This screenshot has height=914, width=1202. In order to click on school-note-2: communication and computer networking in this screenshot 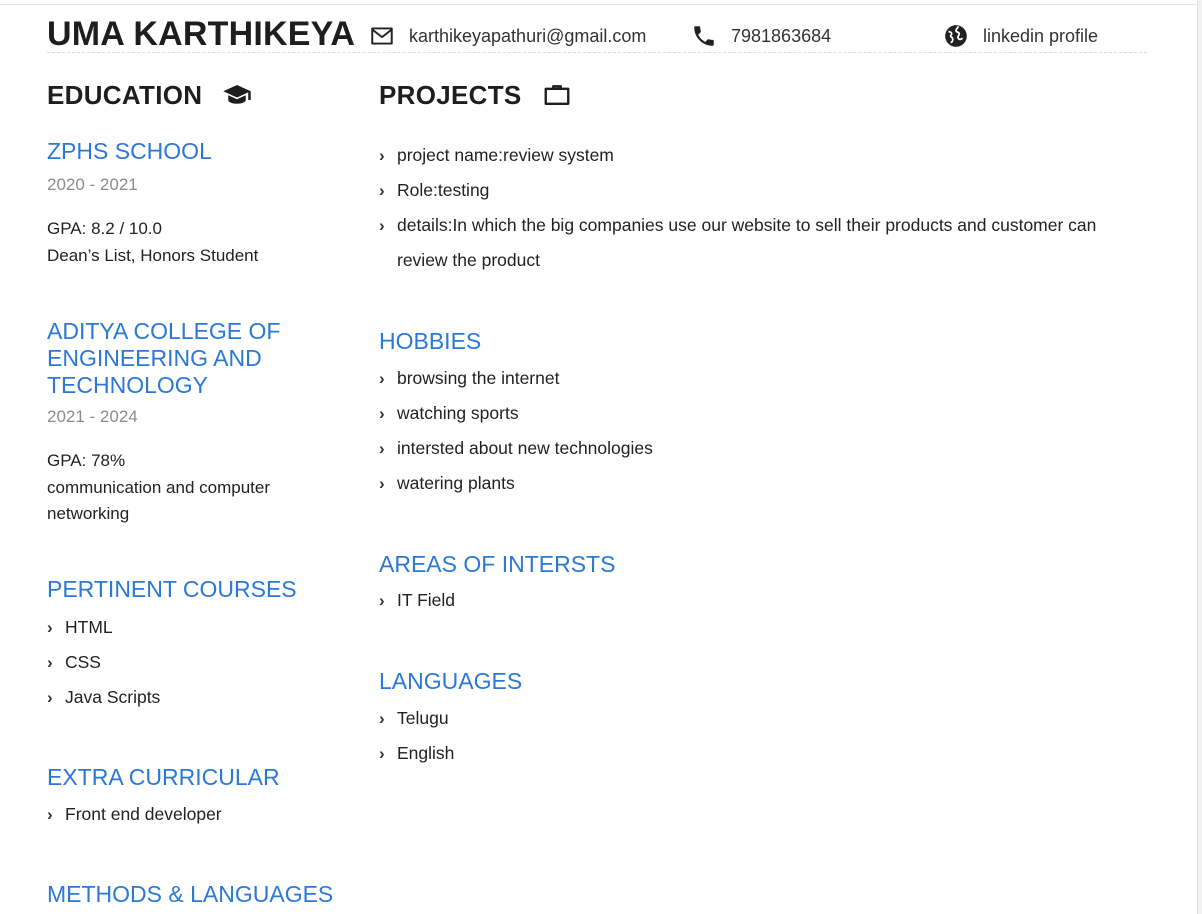, I will do `click(159, 500)`.